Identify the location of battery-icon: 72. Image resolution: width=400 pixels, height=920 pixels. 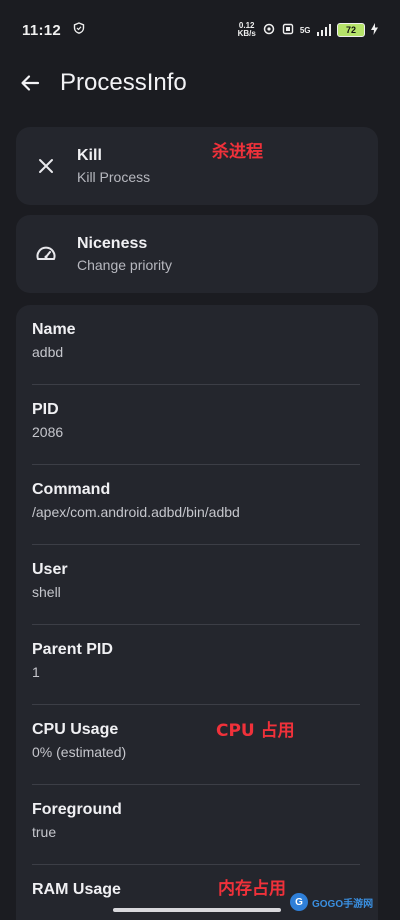
(351, 30).